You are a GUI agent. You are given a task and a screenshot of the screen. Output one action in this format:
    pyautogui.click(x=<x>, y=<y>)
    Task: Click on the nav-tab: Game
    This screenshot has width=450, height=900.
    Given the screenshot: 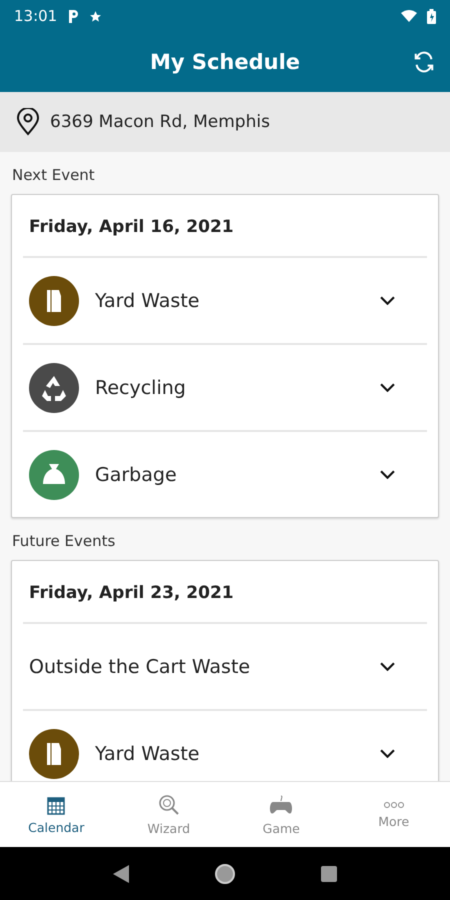 What is the action you would take?
    pyautogui.click(x=281, y=814)
    